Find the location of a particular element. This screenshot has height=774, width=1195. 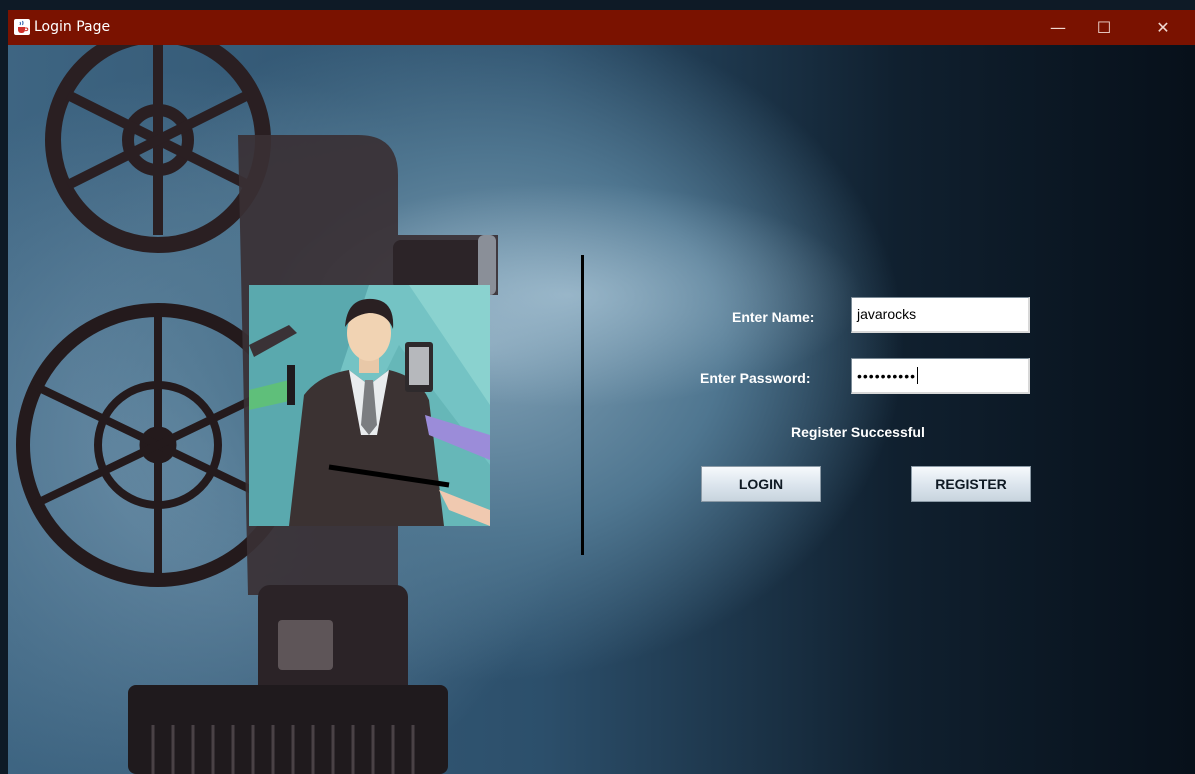

minimize-button: — is located at coordinates (1058, 27).